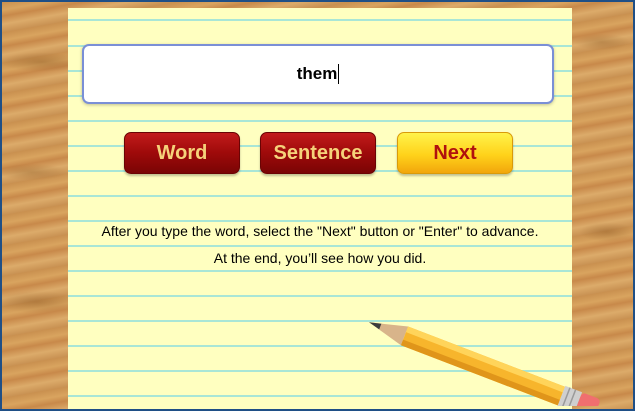 This screenshot has width=635, height=411. I want to click on text-caret, so click(339, 74).